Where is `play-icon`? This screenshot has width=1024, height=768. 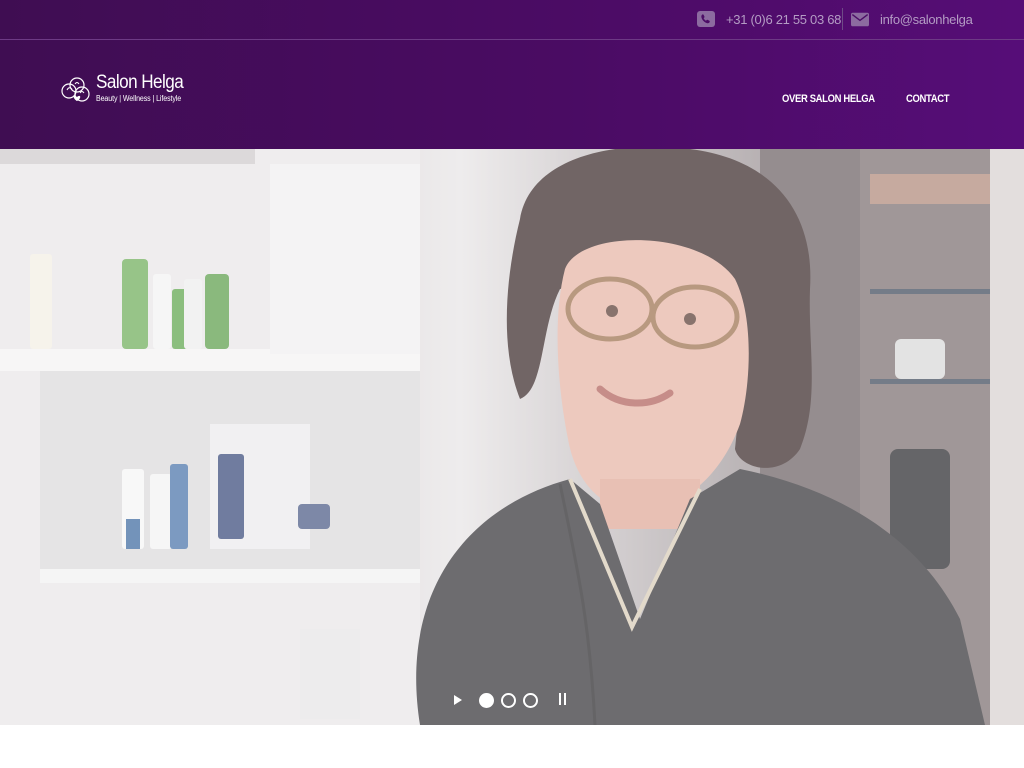 play-icon is located at coordinates (458, 700).